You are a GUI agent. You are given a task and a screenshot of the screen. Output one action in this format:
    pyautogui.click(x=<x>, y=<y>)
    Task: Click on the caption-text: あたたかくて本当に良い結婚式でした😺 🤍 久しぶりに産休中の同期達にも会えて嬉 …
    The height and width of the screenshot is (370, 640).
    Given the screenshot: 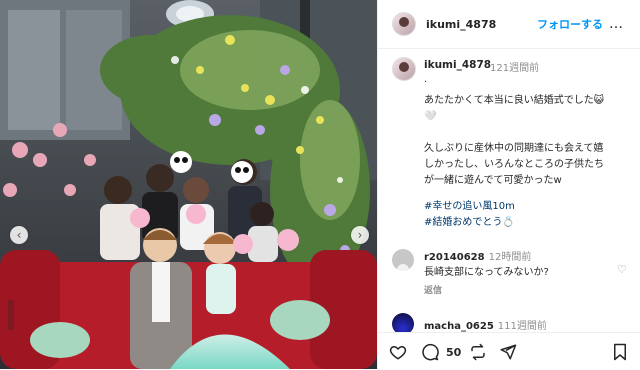 What is the action you would take?
    pyautogui.click(x=514, y=140)
    